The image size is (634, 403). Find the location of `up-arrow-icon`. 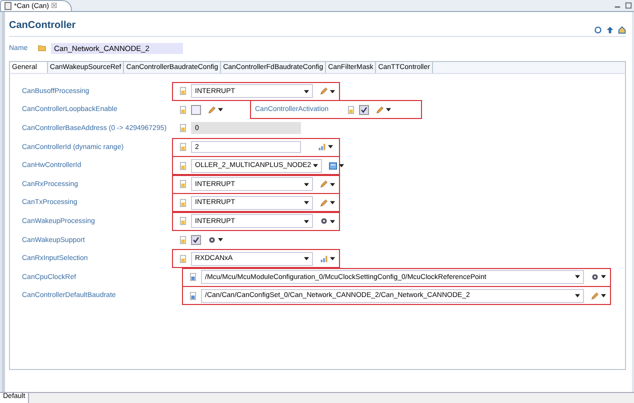

up-arrow-icon is located at coordinates (610, 30).